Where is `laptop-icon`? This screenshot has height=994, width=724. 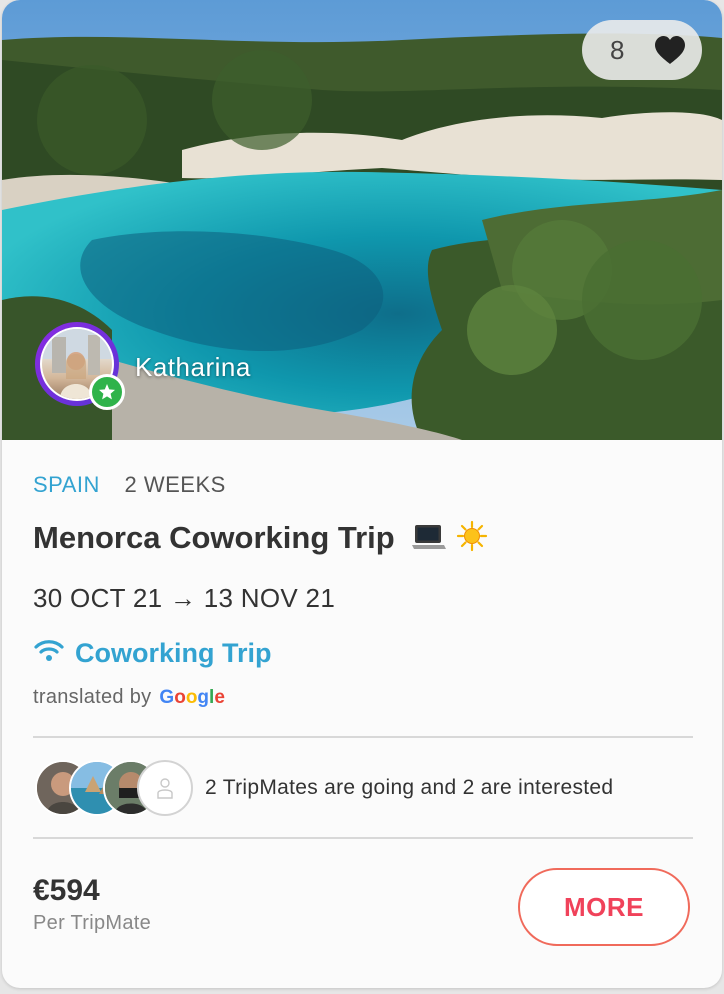
laptop-icon is located at coordinates (429, 541).